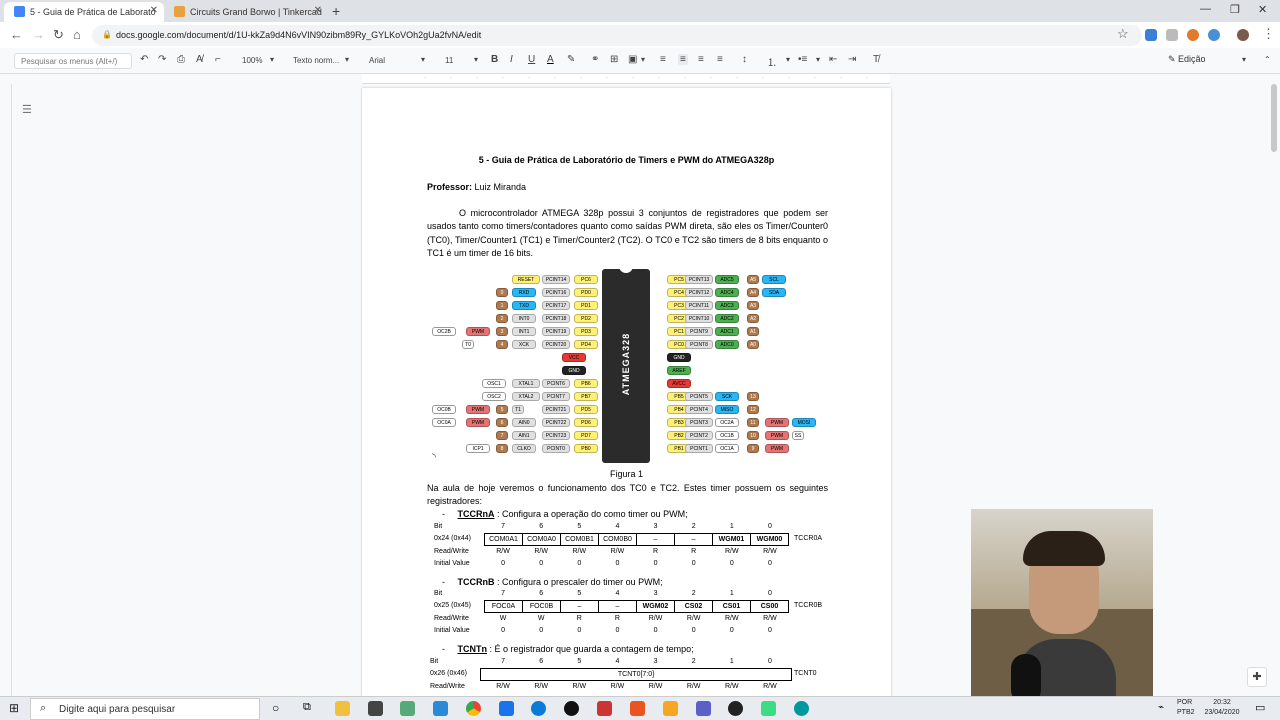 The width and height of the screenshot is (1280, 720). What do you see at coordinates (1123, 34) in the screenshot?
I see `bookmark-star-icon: ☆` at bounding box center [1123, 34].